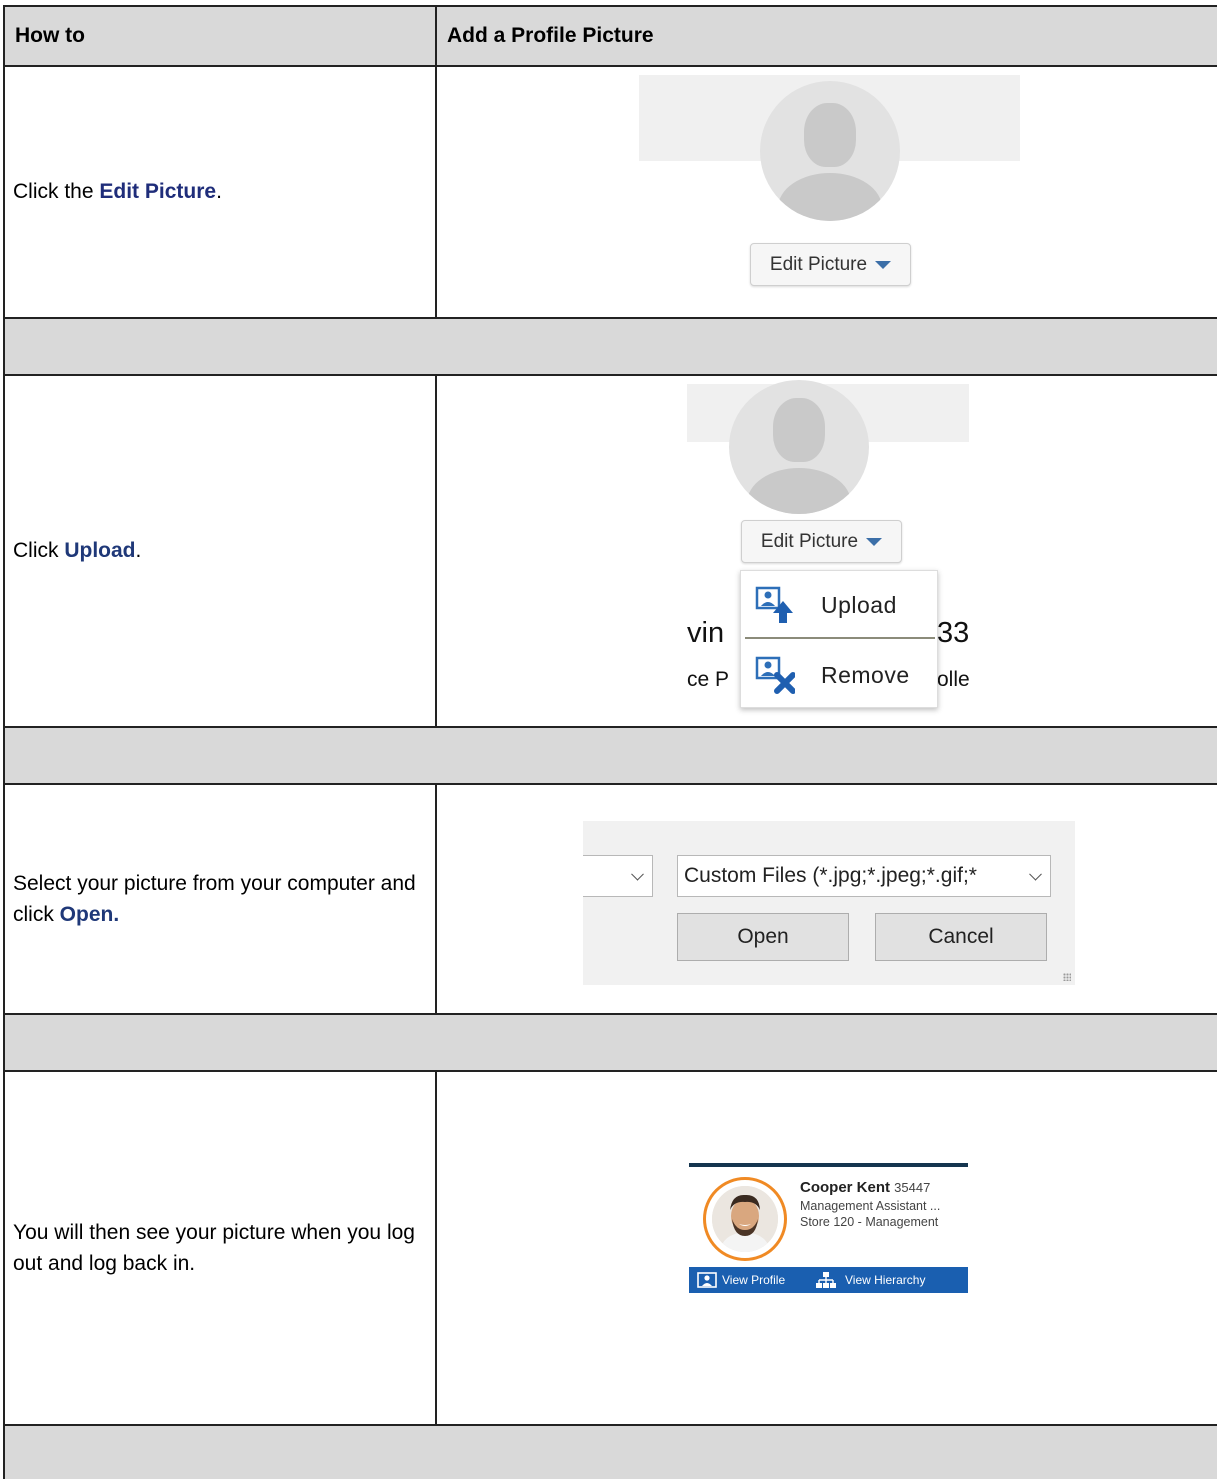  What do you see at coordinates (220, 551) in the screenshot?
I see `step-2-text: Click Upload.` at bounding box center [220, 551].